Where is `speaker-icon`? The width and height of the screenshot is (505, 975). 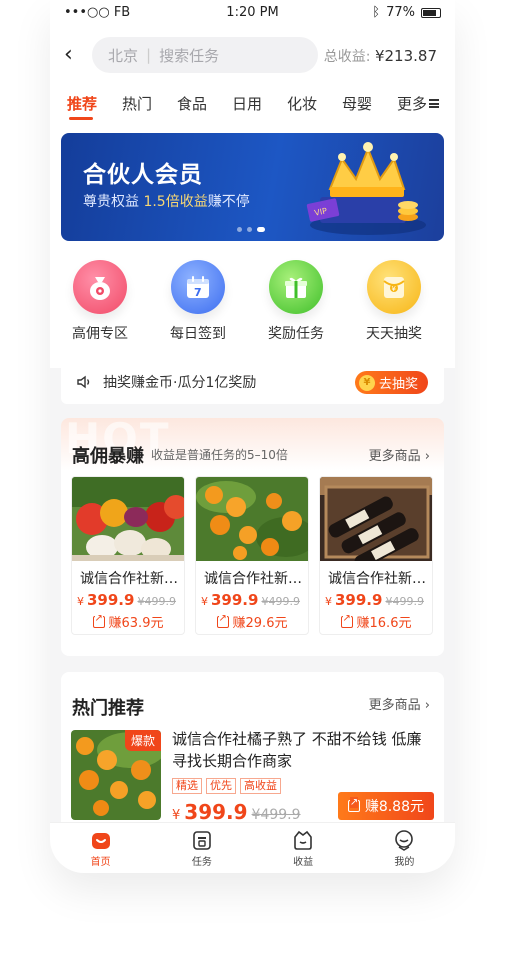 speaker-icon is located at coordinates (83, 382).